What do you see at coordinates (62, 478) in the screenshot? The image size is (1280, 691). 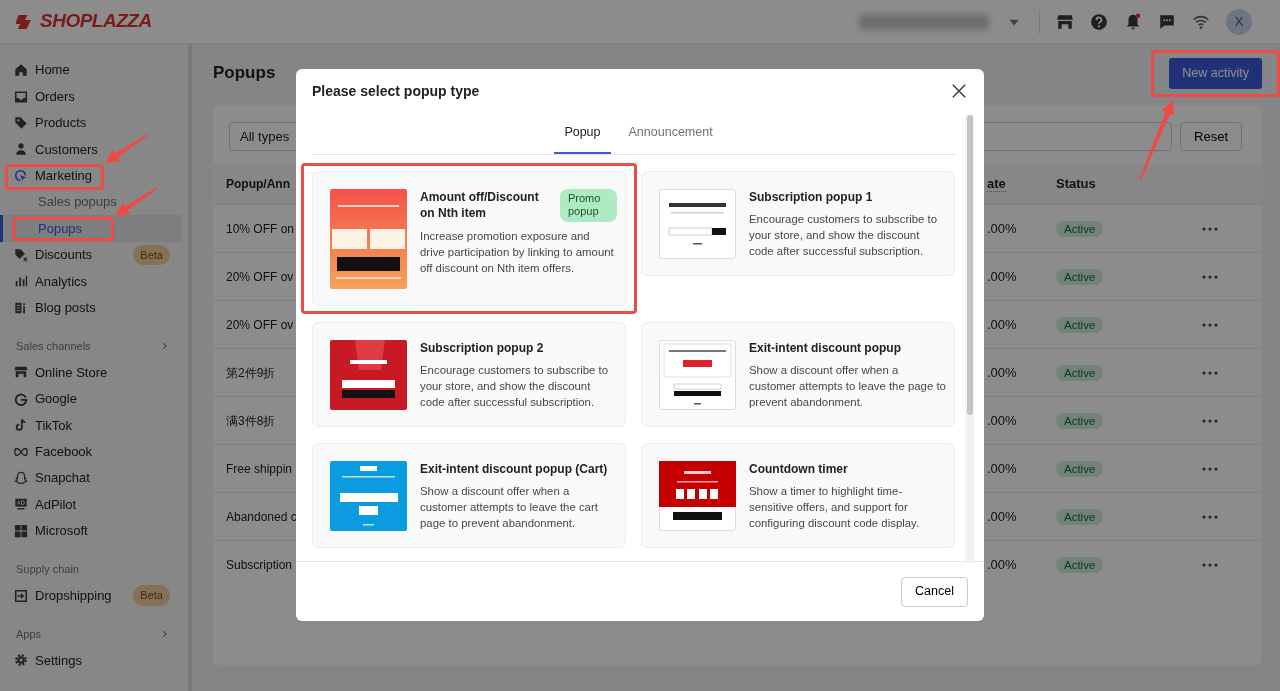 I see `sidebar-link: Snapchat` at bounding box center [62, 478].